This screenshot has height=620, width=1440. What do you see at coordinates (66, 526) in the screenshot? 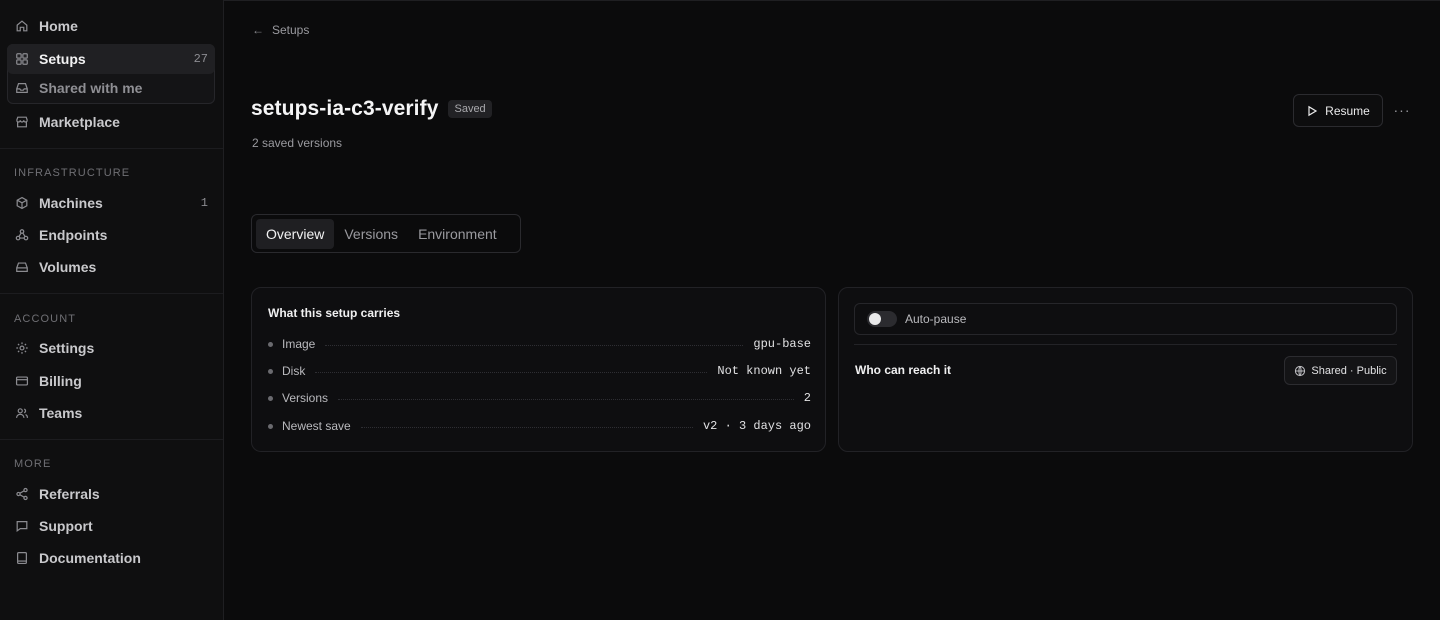
I see `sidebar-item-label: Support` at bounding box center [66, 526].